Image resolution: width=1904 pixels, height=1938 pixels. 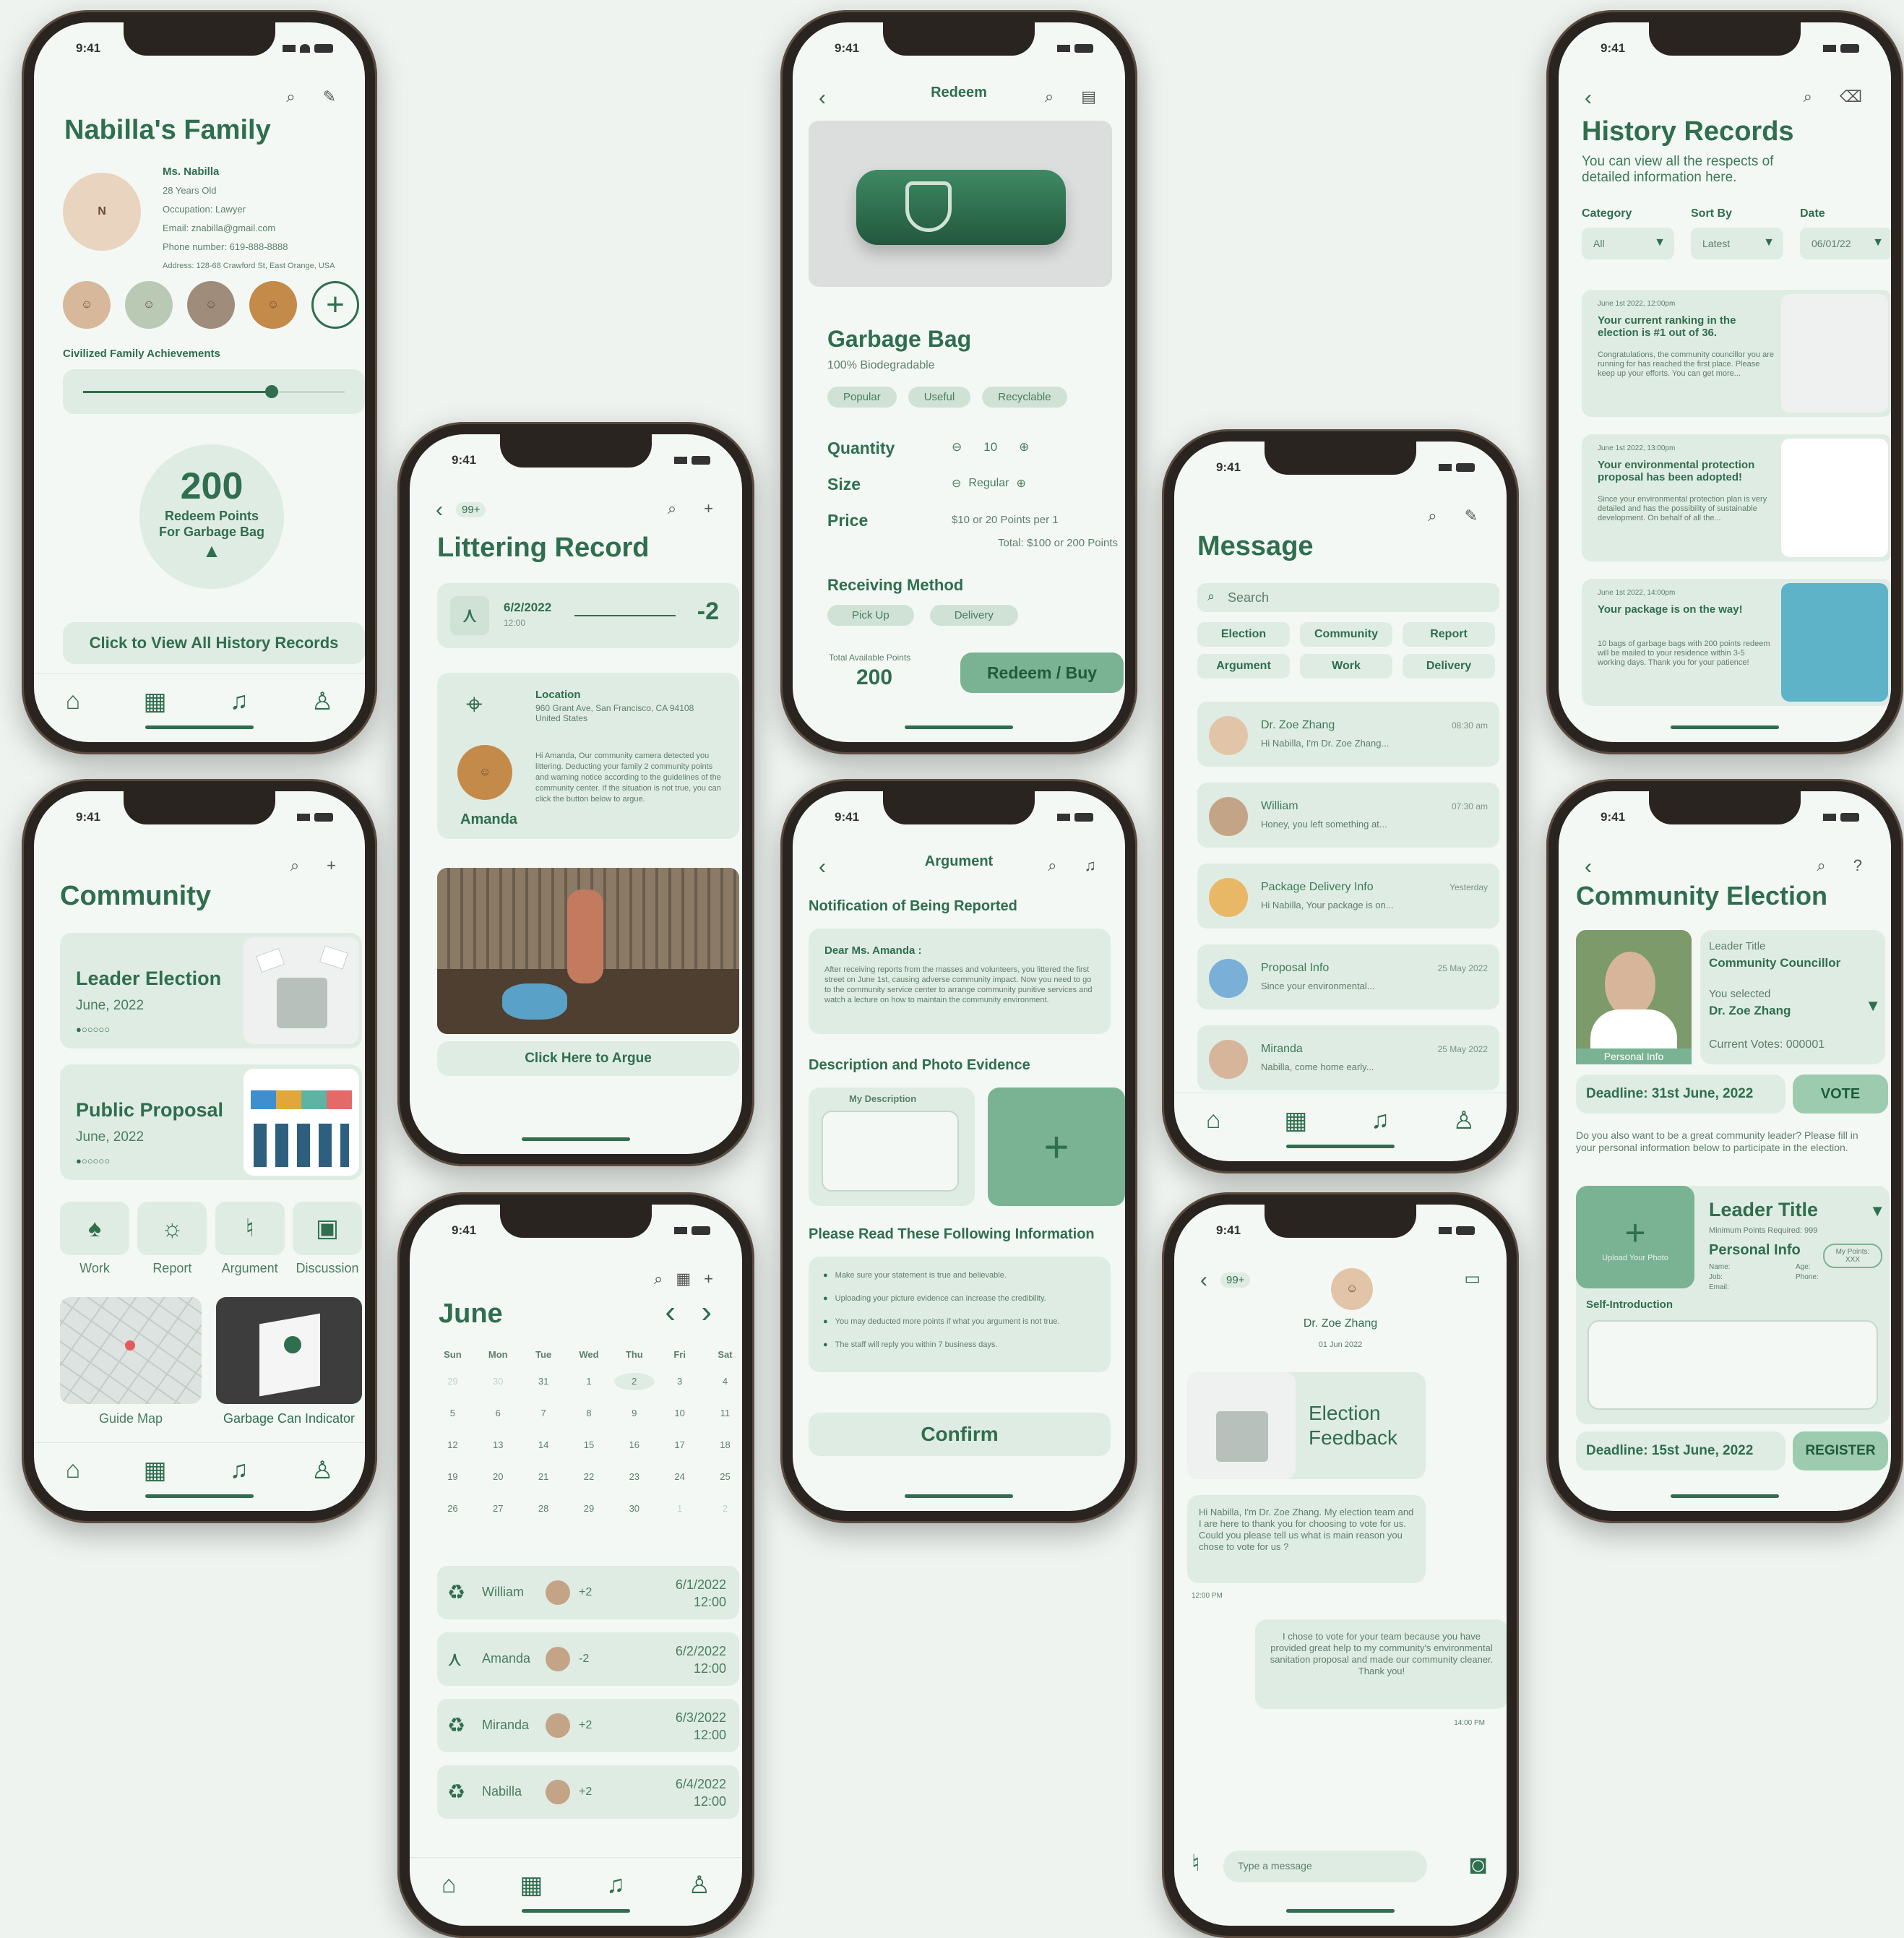 What do you see at coordinates (543, 1508) in the screenshot?
I see `calendar-day: 28` at bounding box center [543, 1508].